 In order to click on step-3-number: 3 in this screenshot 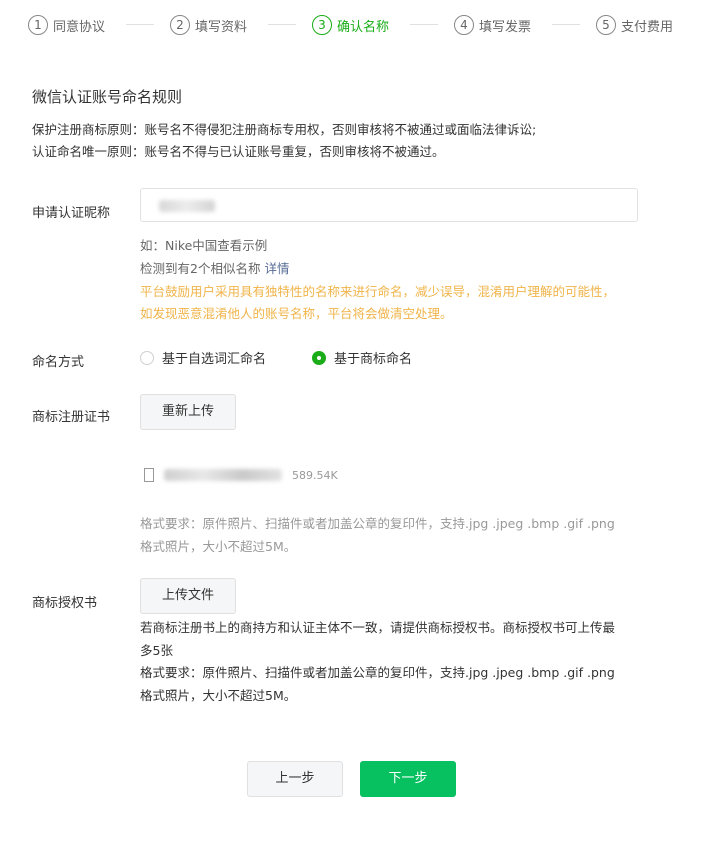, I will do `click(322, 25)`.